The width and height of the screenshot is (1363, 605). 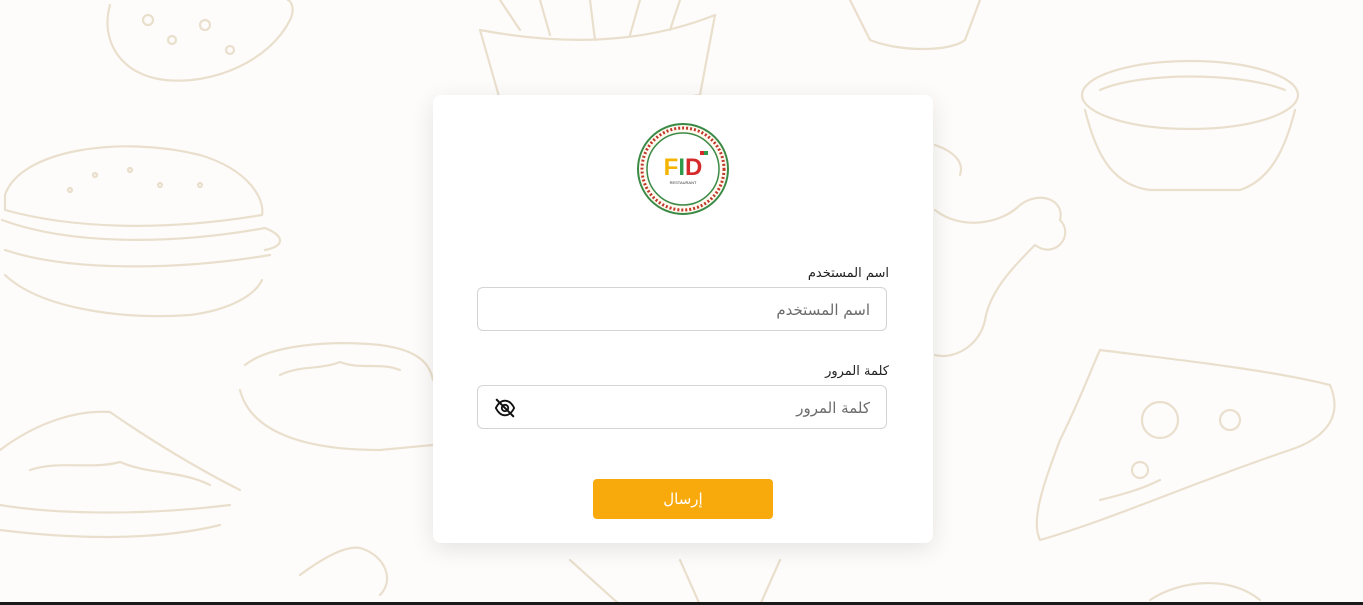 I want to click on username-field-container, so click(x=682, y=309).